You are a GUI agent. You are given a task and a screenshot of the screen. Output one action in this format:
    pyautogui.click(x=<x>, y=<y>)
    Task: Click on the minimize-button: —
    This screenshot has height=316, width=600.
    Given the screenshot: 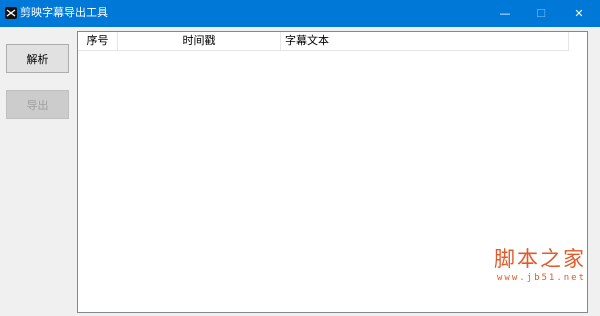 What is the action you would take?
    pyautogui.click(x=505, y=13)
    